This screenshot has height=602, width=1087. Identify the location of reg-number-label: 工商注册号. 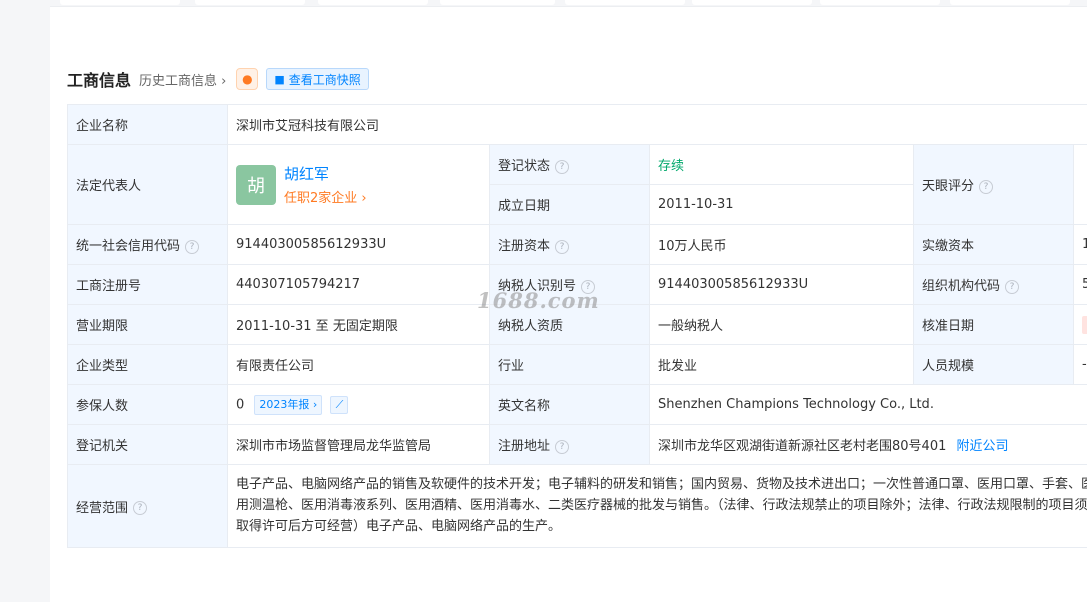
(147, 284).